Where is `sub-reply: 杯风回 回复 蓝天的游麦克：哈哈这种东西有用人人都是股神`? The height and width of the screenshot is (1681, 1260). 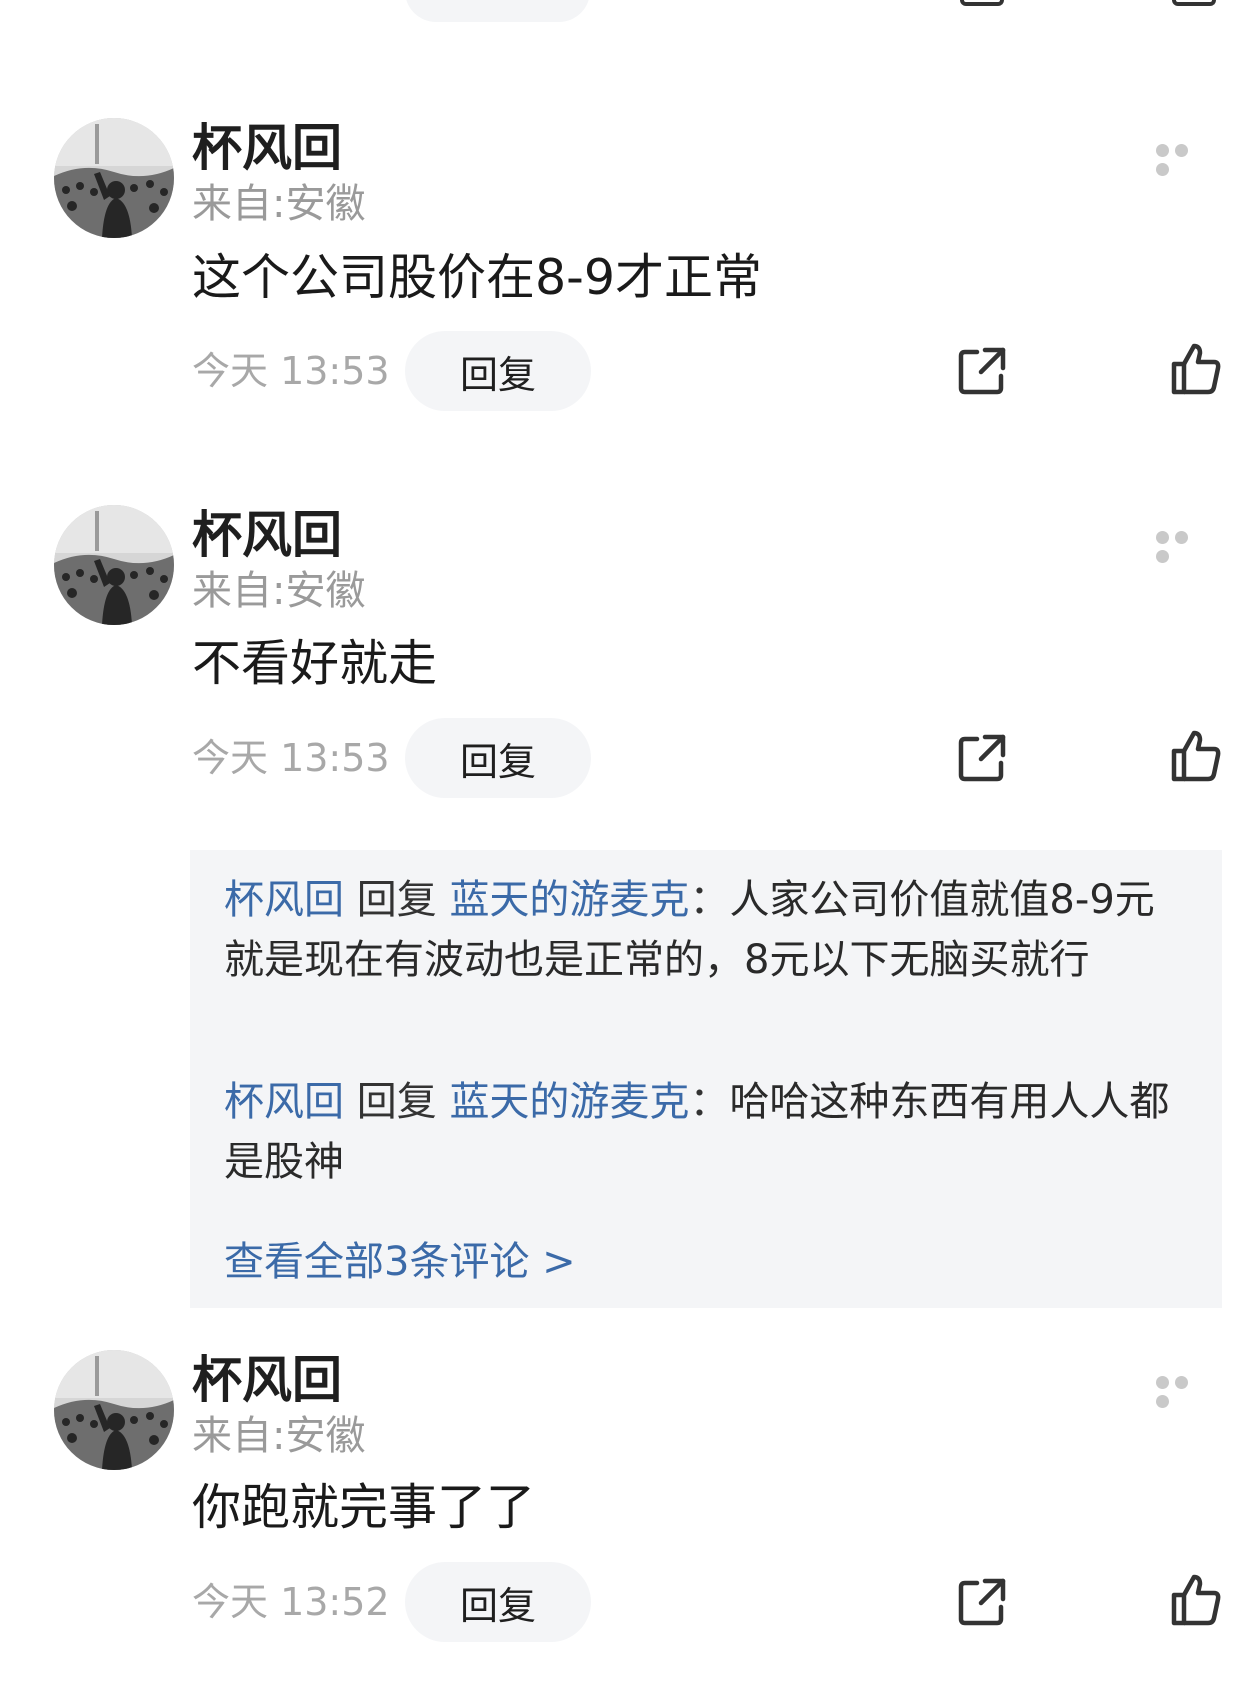
sub-reply: 杯风回 回复 蓝天的游麦克：哈哈这种东西有用人人都是股神 is located at coordinates (704, 1132).